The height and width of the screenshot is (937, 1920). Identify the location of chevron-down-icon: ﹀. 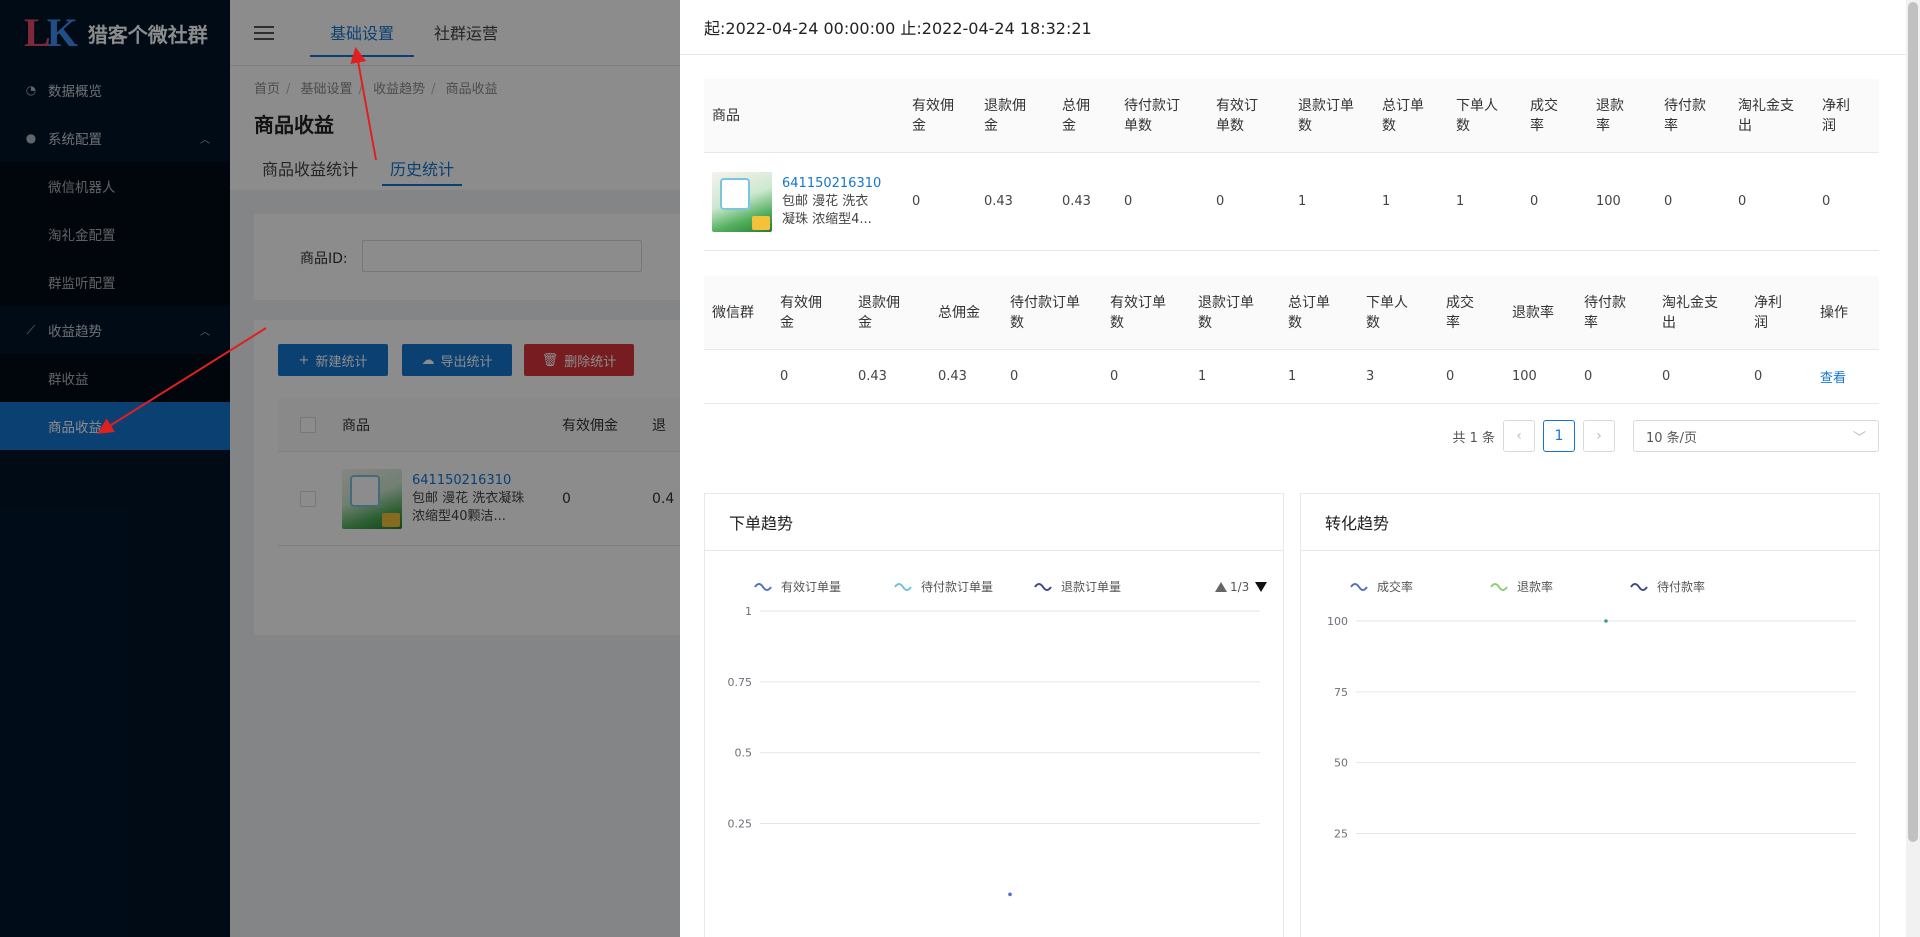
(1859, 438).